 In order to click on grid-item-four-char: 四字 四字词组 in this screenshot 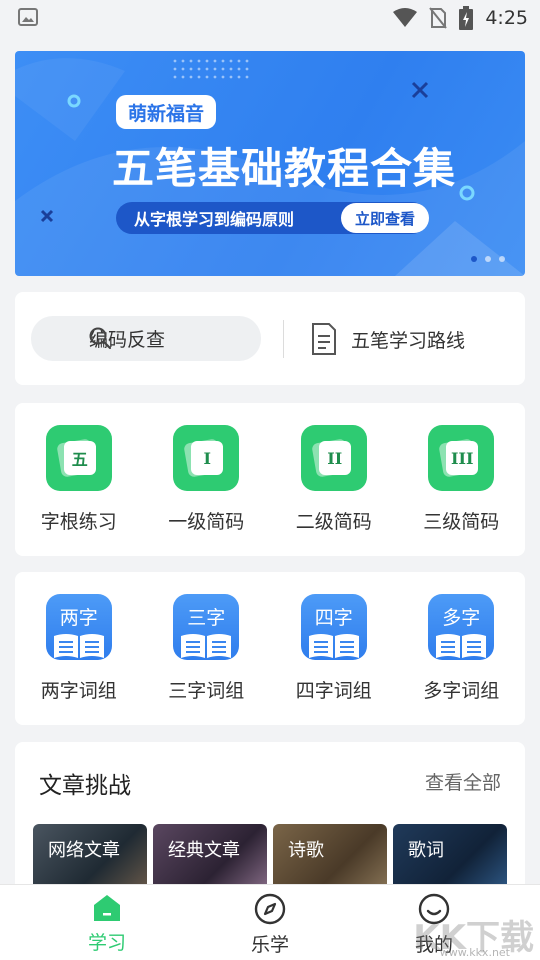, I will do `click(334, 648)`.